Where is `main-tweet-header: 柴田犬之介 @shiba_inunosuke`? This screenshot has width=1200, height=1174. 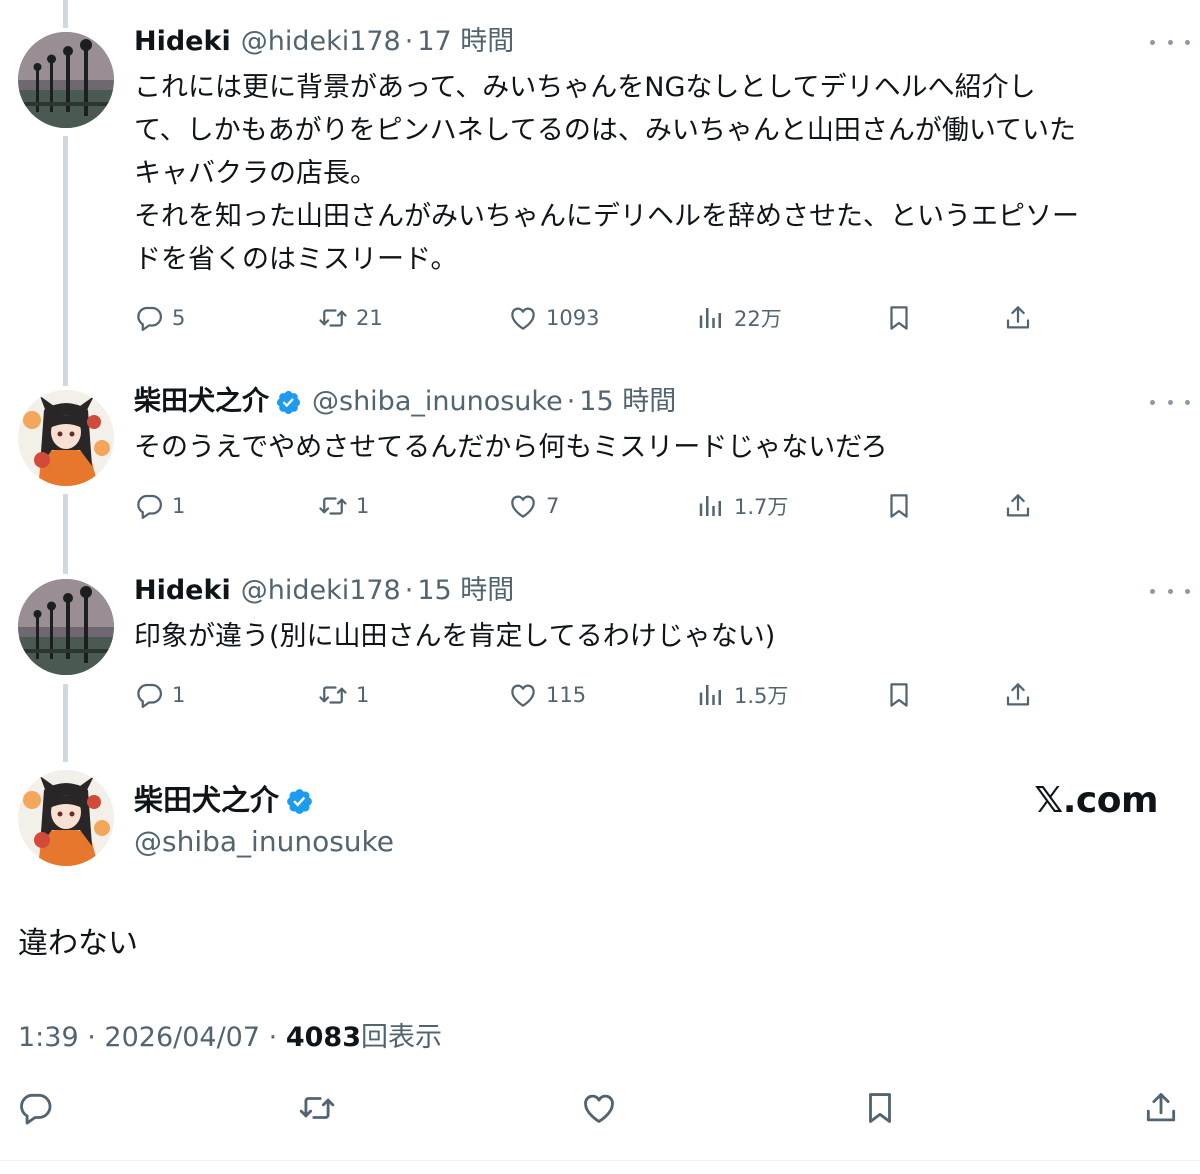 main-tweet-header: 柴田犬之介 @shiba_inunosuke is located at coordinates (264, 821).